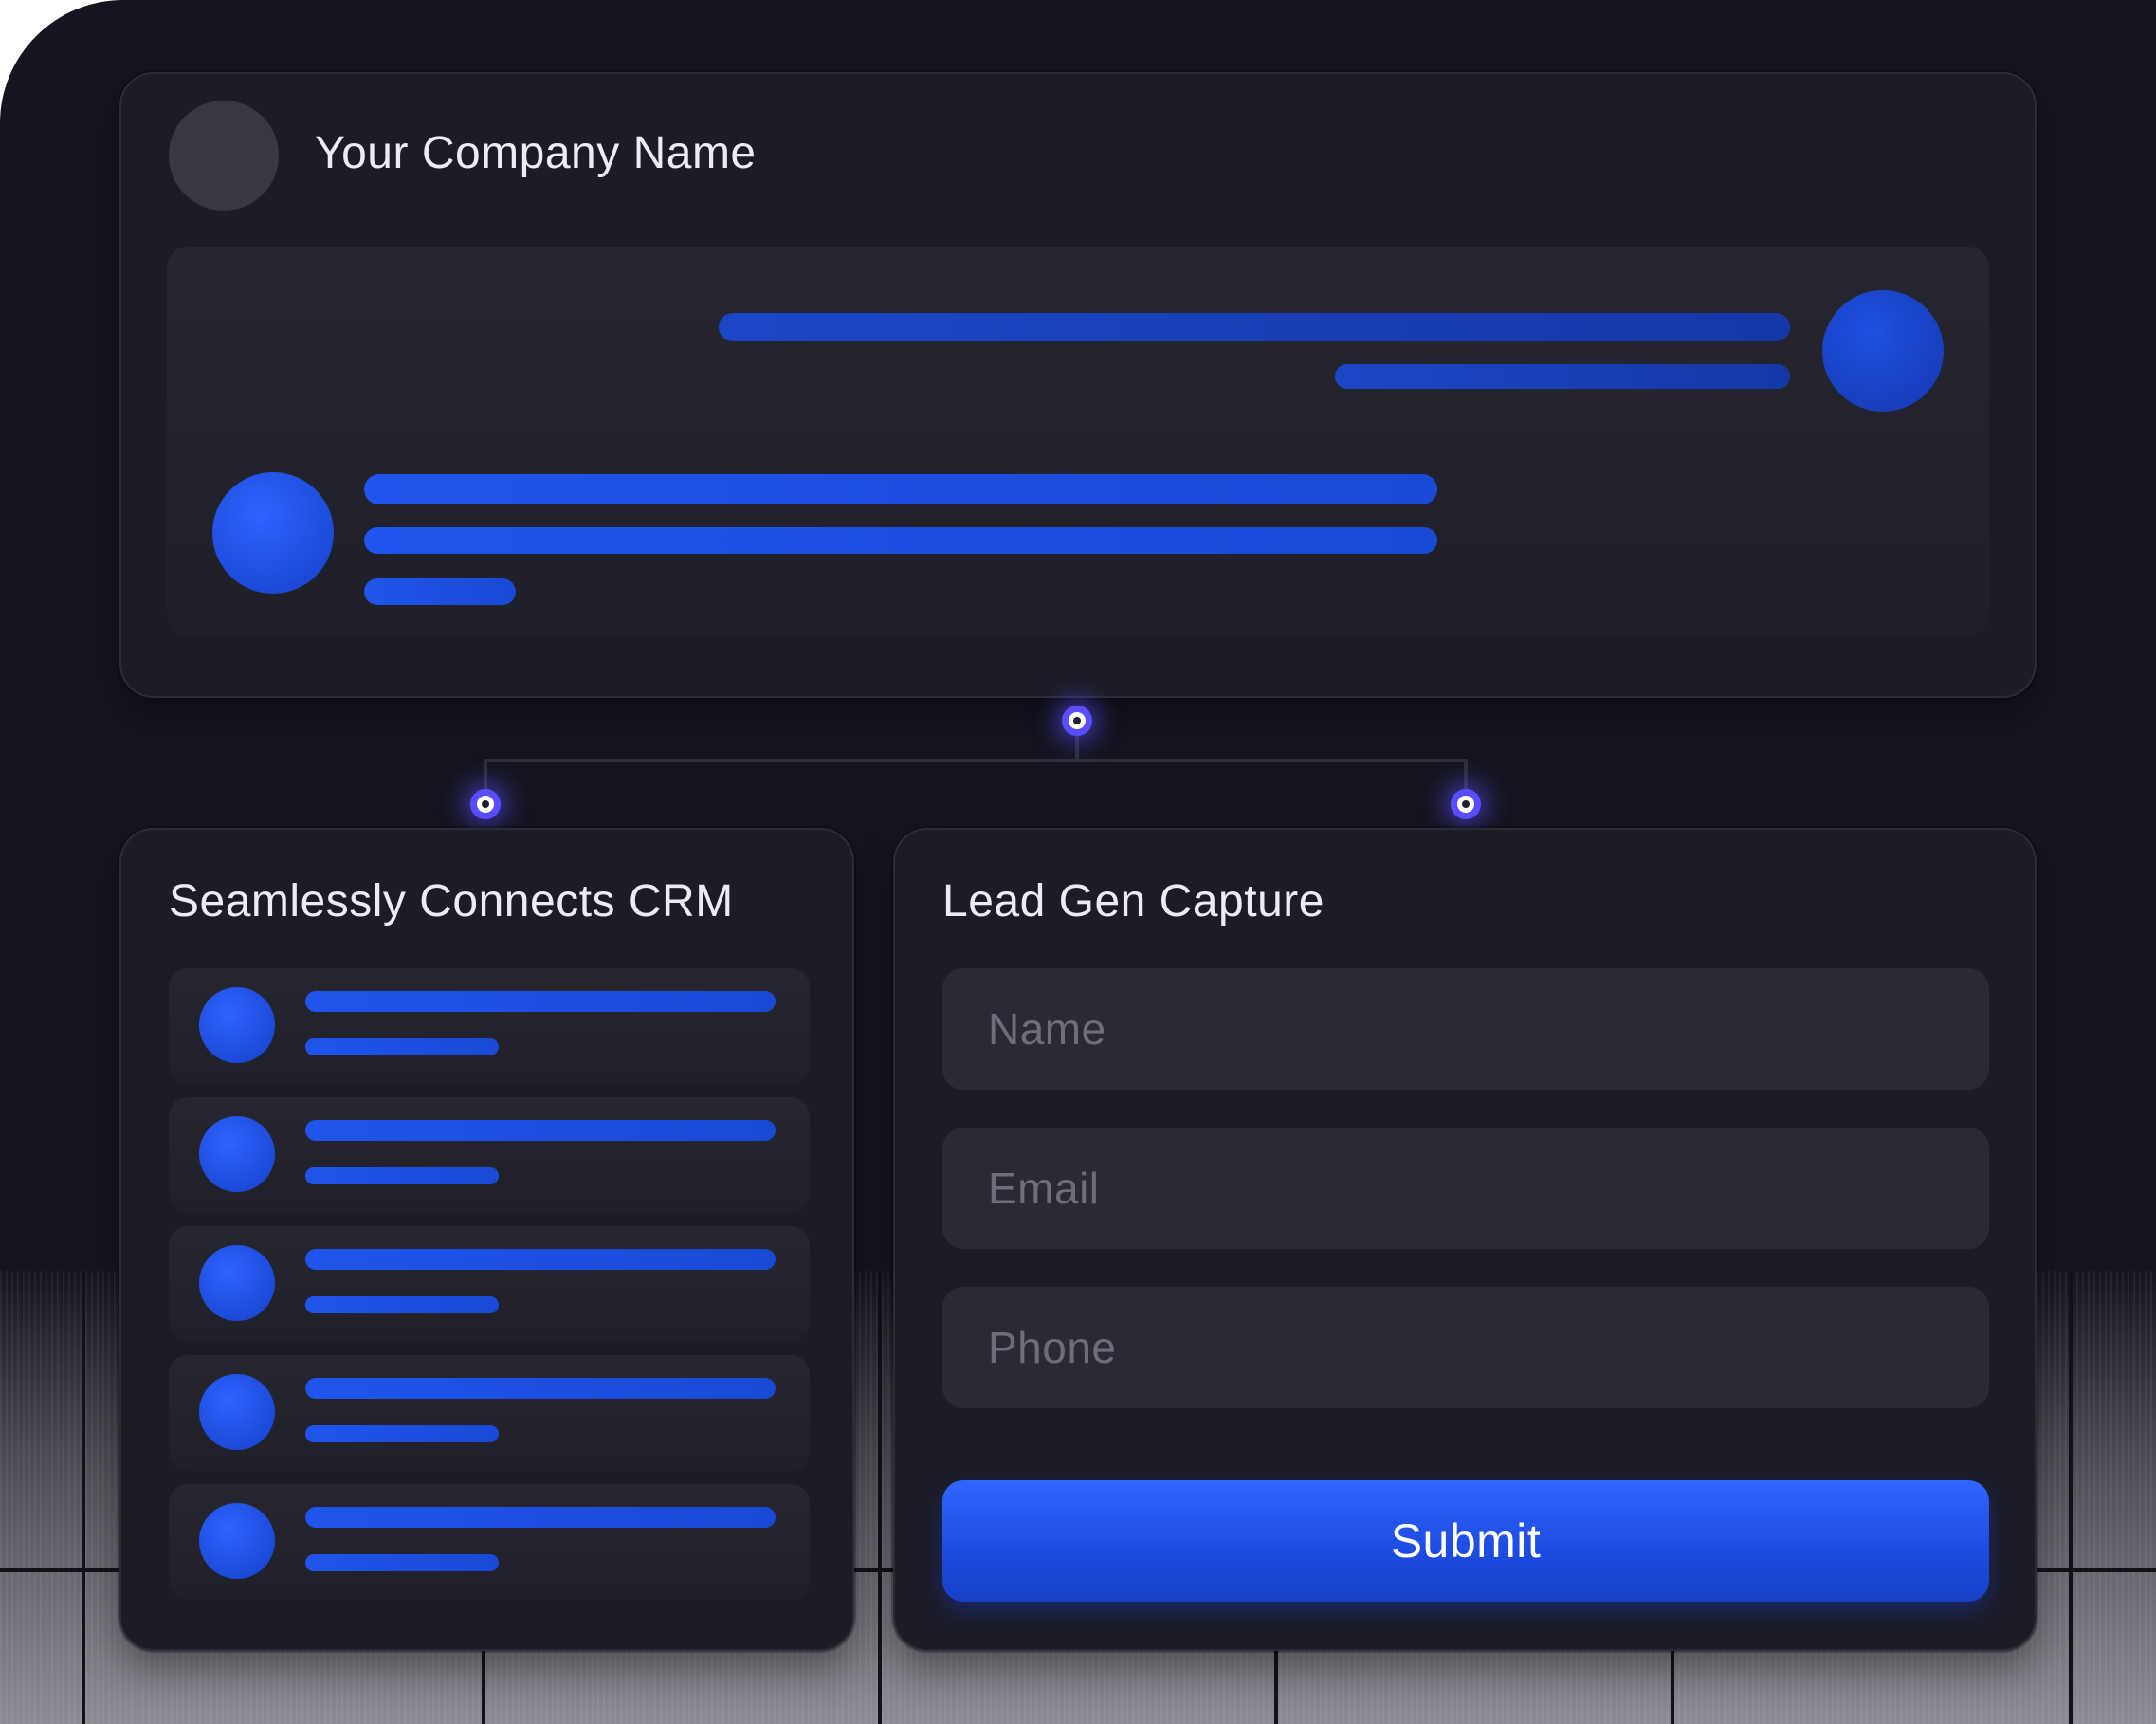 Image resolution: width=2156 pixels, height=1724 pixels. What do you see at coordinates (224, 156) in the screenshot?
I see `company-logo-icon` at bounding box center [224, 156].